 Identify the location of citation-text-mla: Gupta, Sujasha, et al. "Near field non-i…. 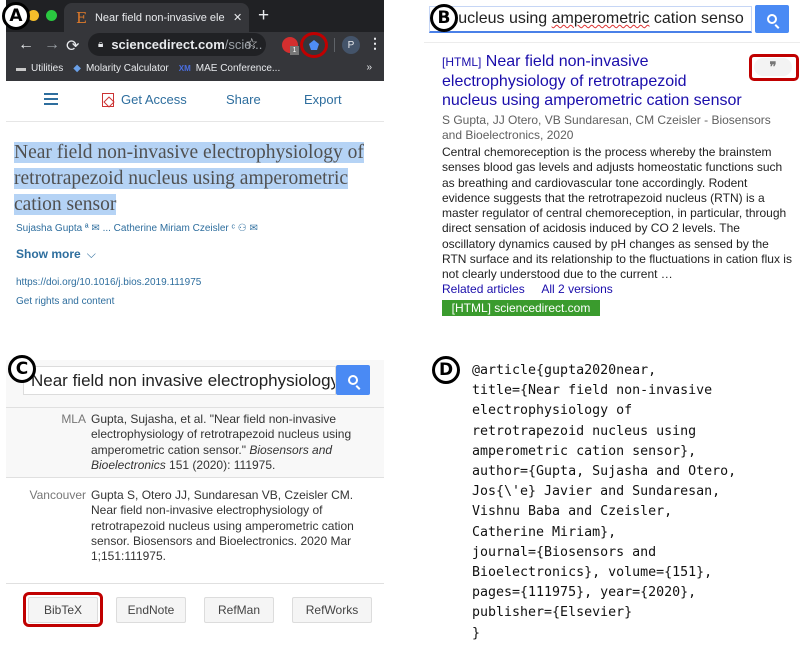
(233, 442).